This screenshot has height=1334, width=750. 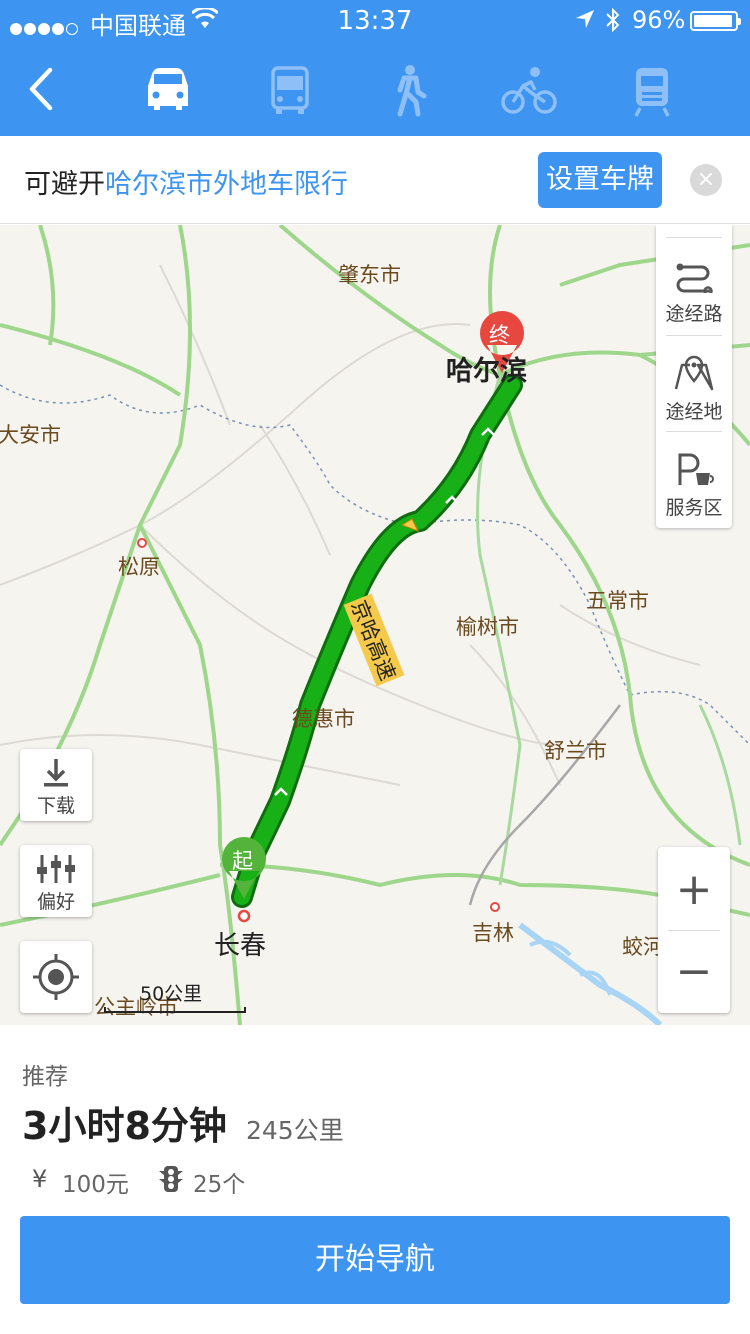 What do you see at coordinates (242, 861) in the screenshot?
I see `start-marker-label: 起` at bounding box center [242, 861].